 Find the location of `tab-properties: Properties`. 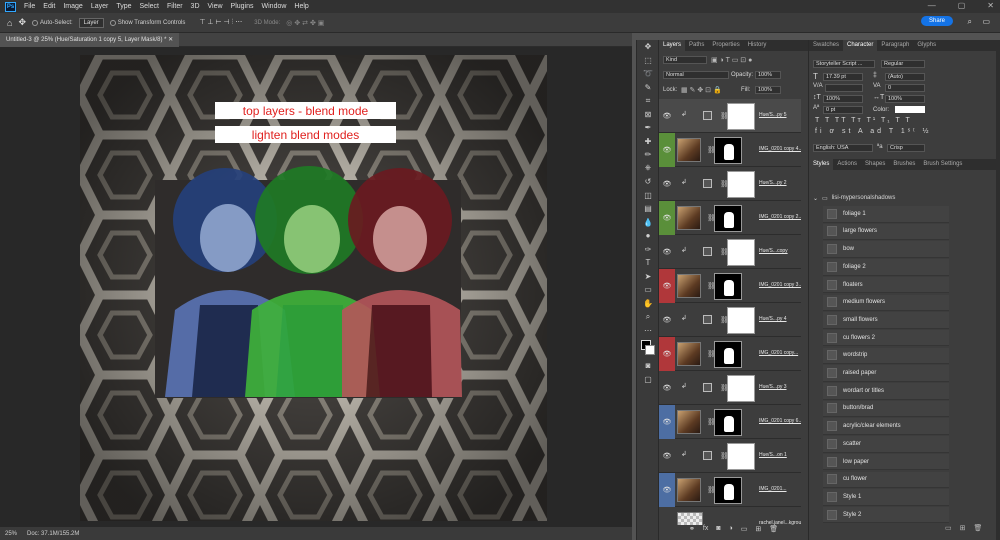

tab-properties: Properties is located at coordinates (725, 45).